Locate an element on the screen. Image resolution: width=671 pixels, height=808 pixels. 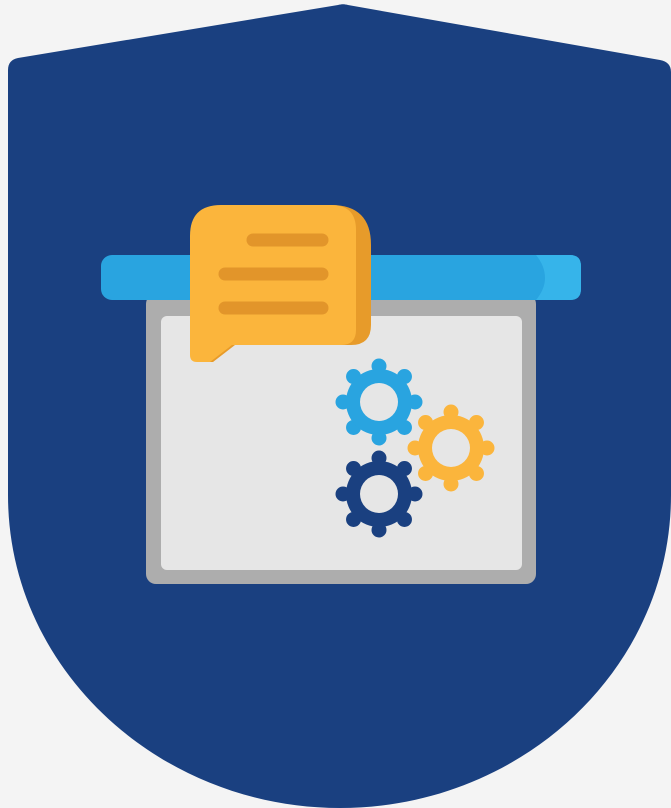
speech-bubble-icon is located at coordinates (280, 283).